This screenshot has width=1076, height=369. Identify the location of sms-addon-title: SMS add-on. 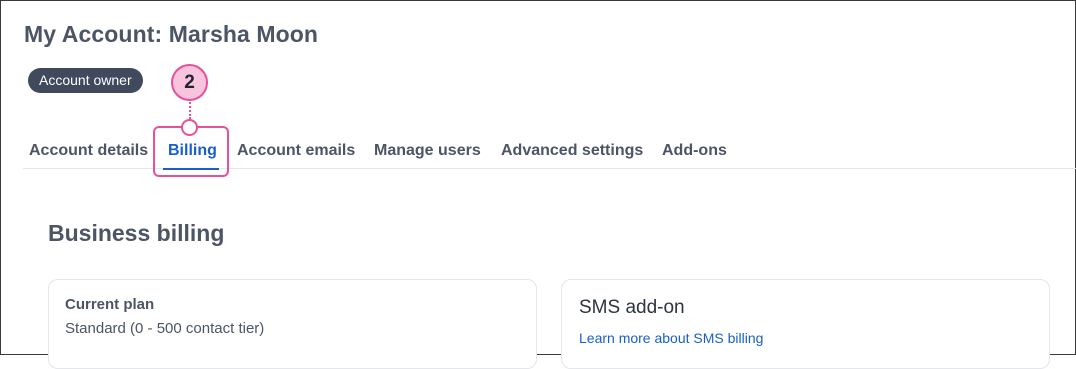
(632, 307).